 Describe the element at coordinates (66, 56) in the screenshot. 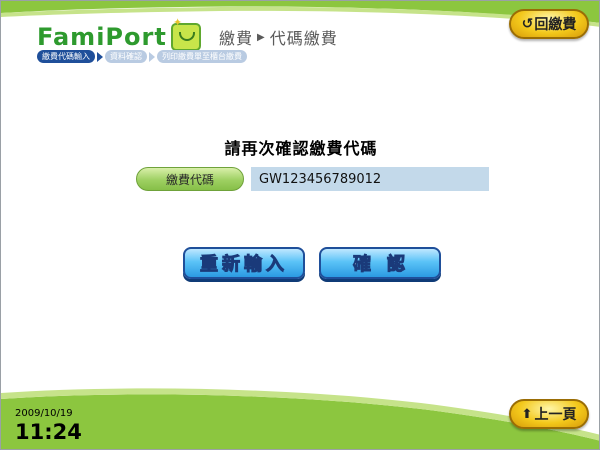

I see `step-code-input: 繳費代碼輸入` at that location.